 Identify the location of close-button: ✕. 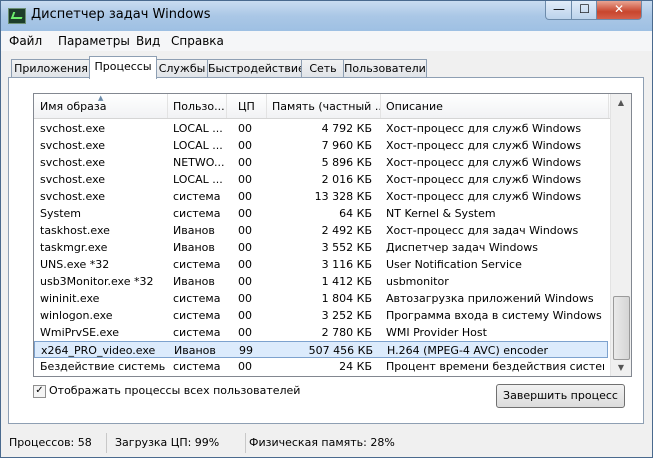
(619, 10).